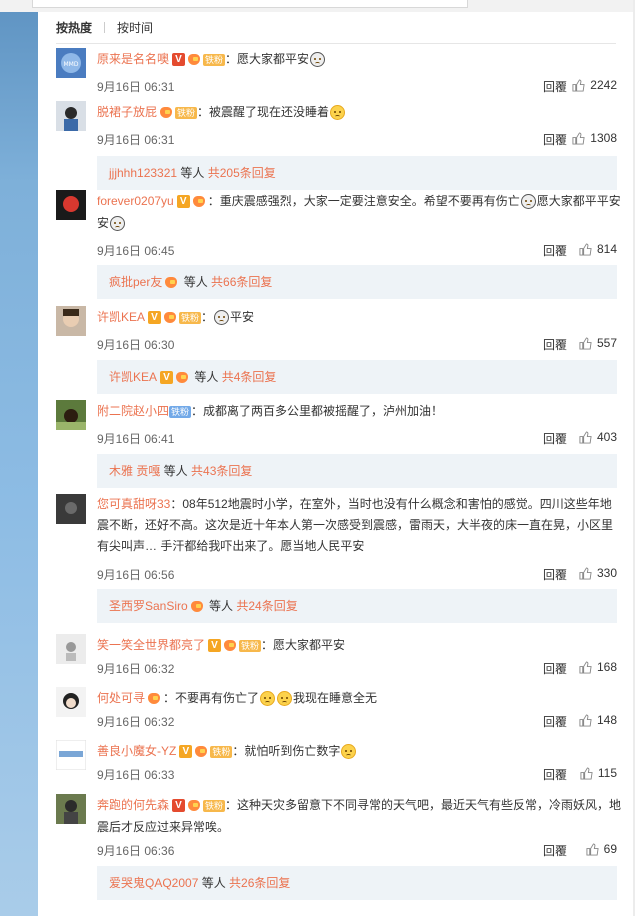 The width and height of the screenshot is (635, 916). What do you see at coordinates (153, 883) in the screenshot?
I see `reply-summary-user: 爱哭鬼QAQ2007` at bounding box center [153, 883].